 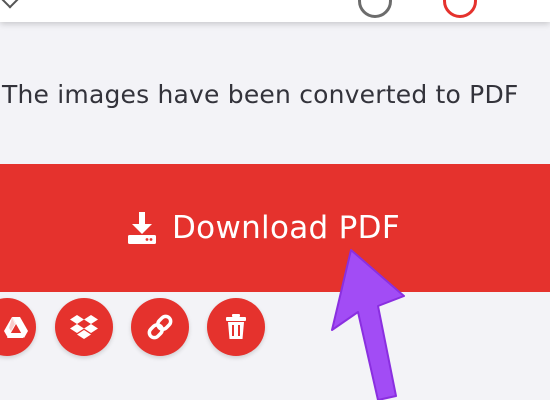 What do you see at coordinates (460, 9) in the screenshot?
I see `notification-avatar-icon` at bounding box center [460, 9].